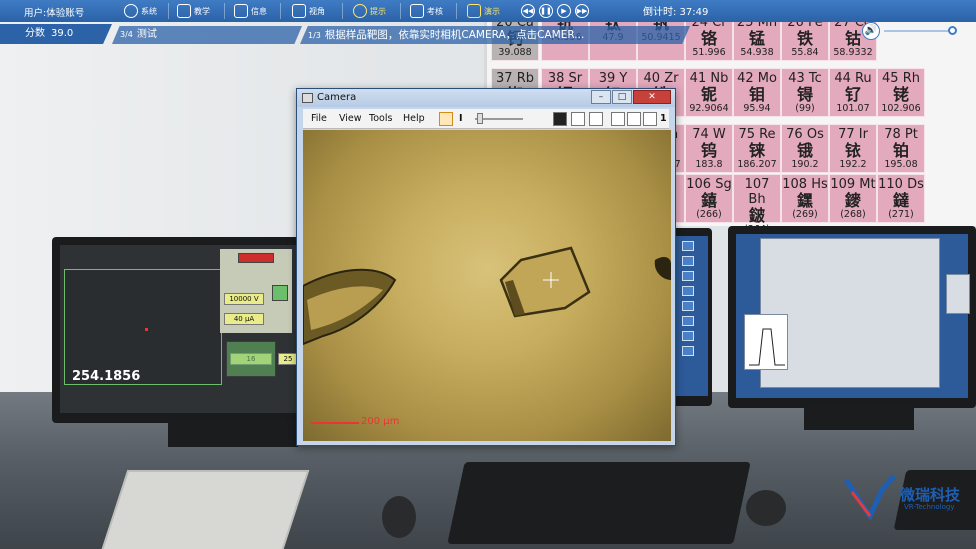 The height and width of the screenshot is (549, 976). I want to click on element-cell: 108 Hs 𨭆 (269), so click(805, 198).